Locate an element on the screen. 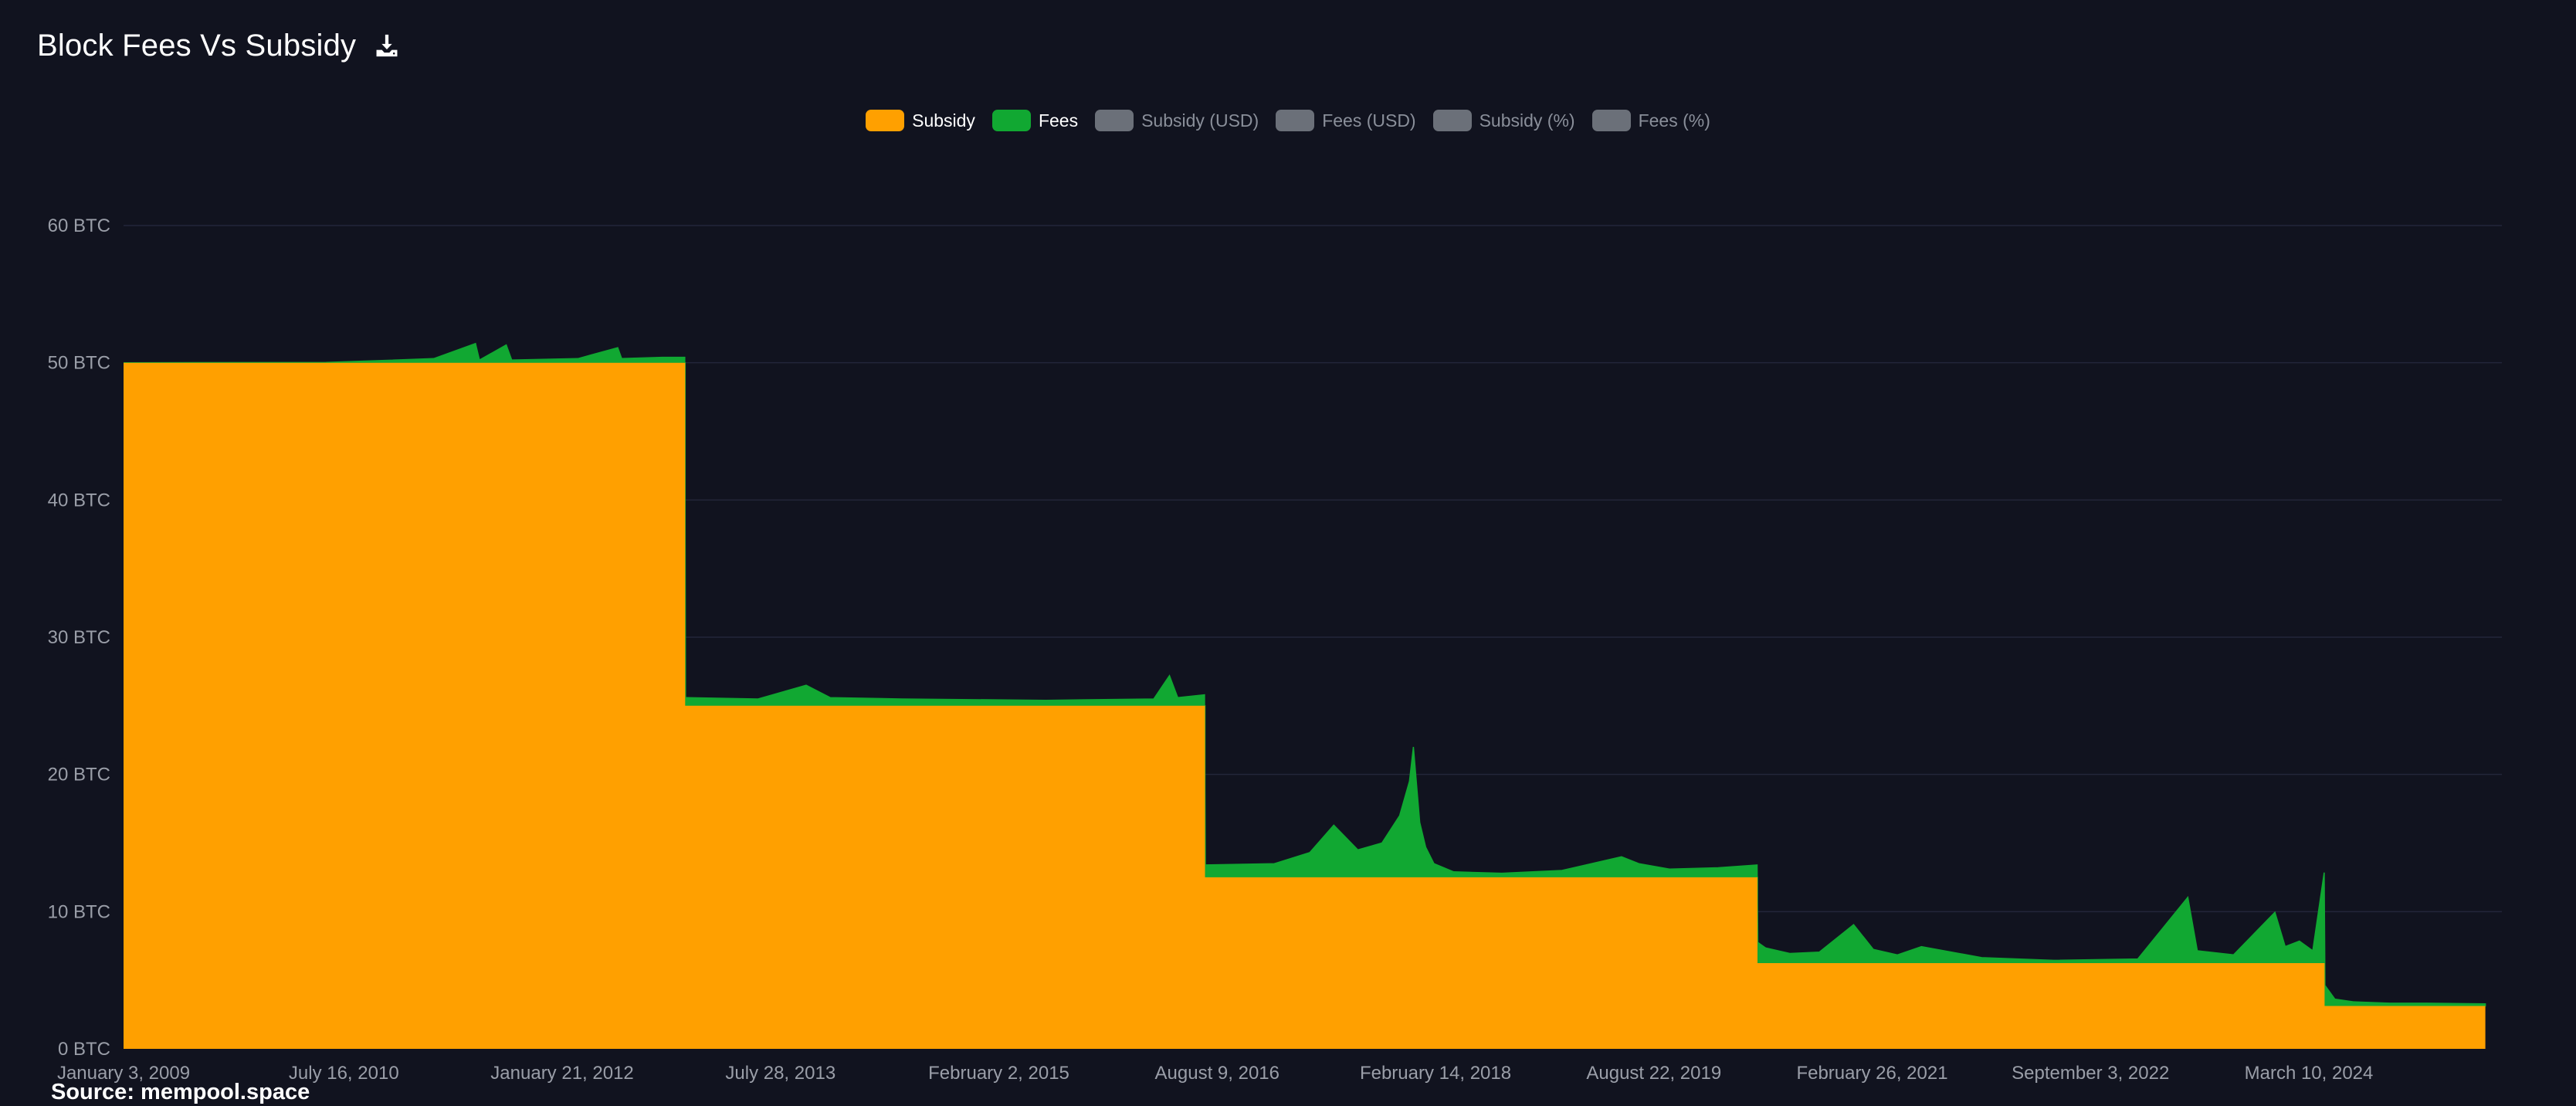  y-tick-label: 30 BTC is located at coordinates (79, 637).